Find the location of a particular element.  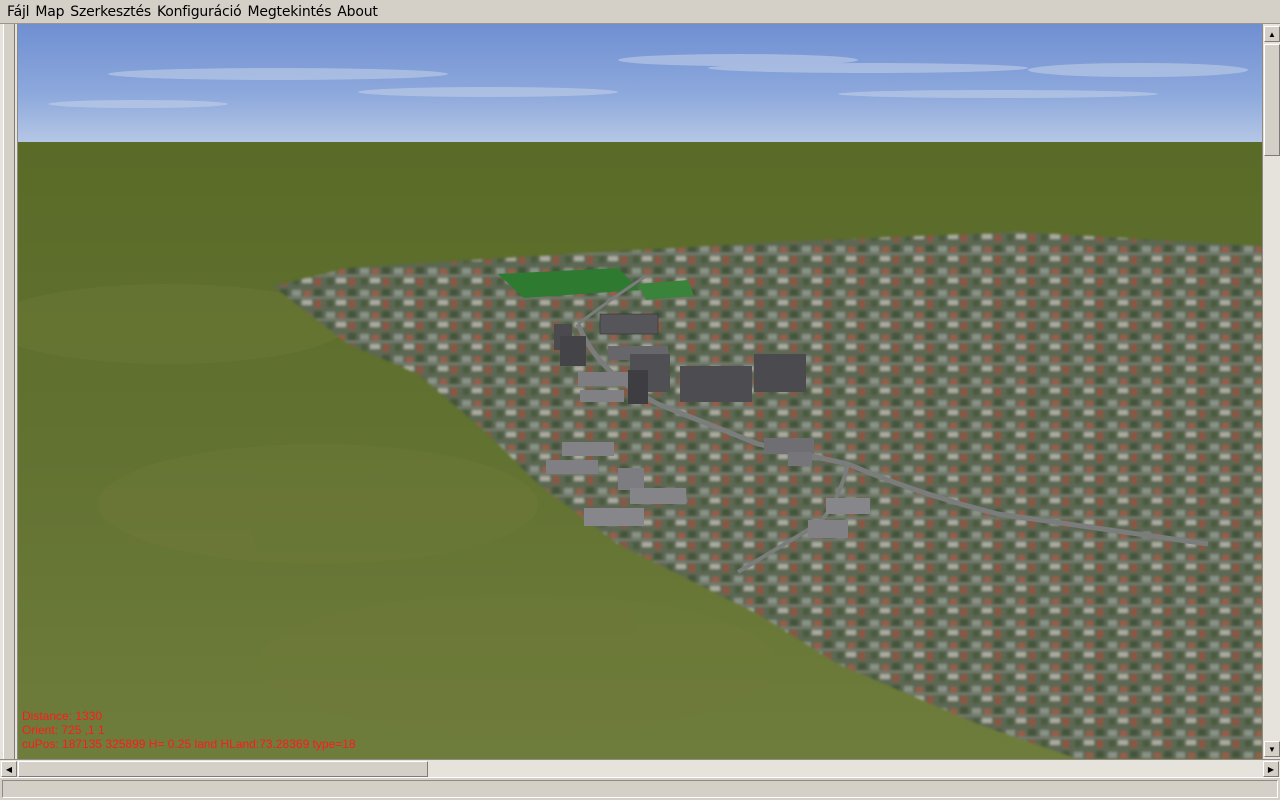

hud-distance: Distance: 1330 is located at coordinates (62, 716).